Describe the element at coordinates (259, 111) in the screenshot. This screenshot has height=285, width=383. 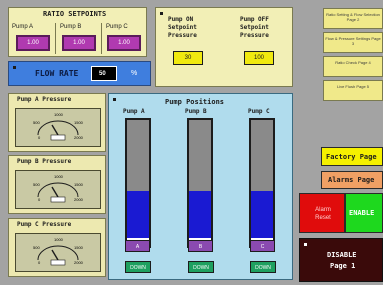
I see `pump-c-position-label: Pump C` at that location.